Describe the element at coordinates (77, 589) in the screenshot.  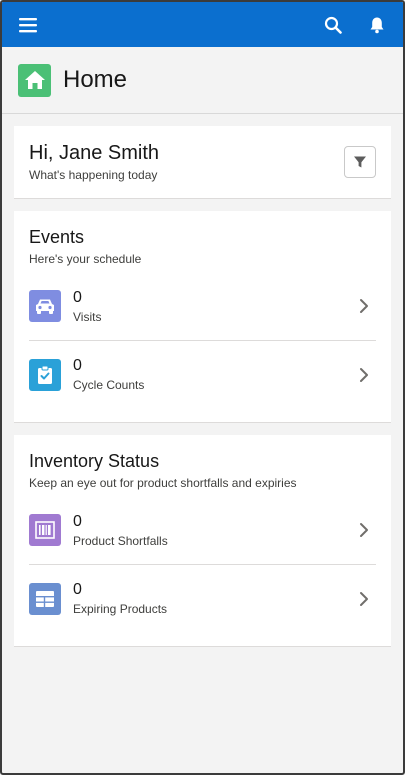
I see `expiring-products-count: 0` at that location.